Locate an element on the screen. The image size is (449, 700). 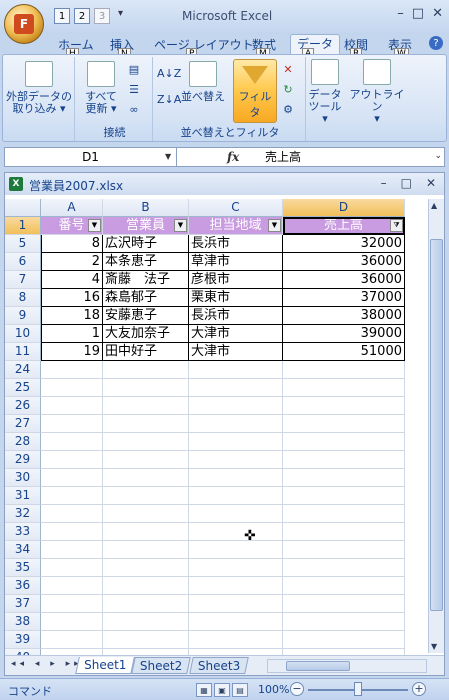
row-header: 8 is located at coordinates (23, 298).